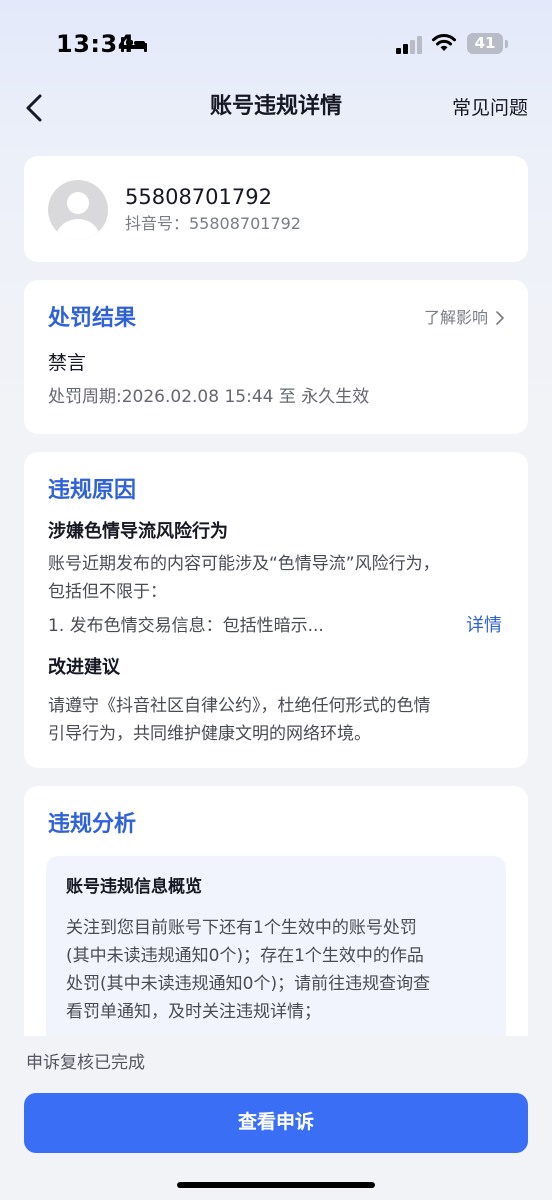  Describe the element at coordinates (409, 45) in the screenshot. I see `signal-icon` at that location.